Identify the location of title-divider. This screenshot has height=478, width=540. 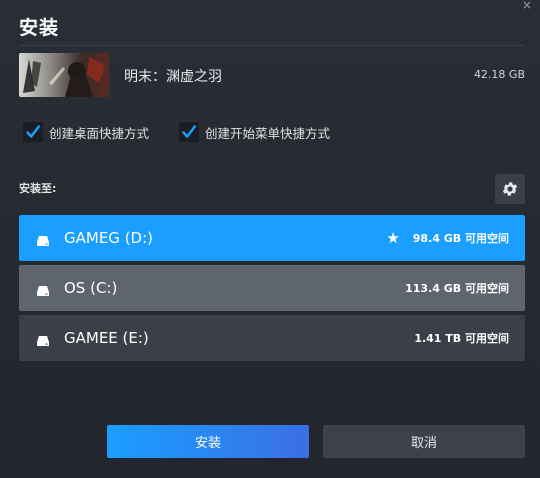
(272, 45).